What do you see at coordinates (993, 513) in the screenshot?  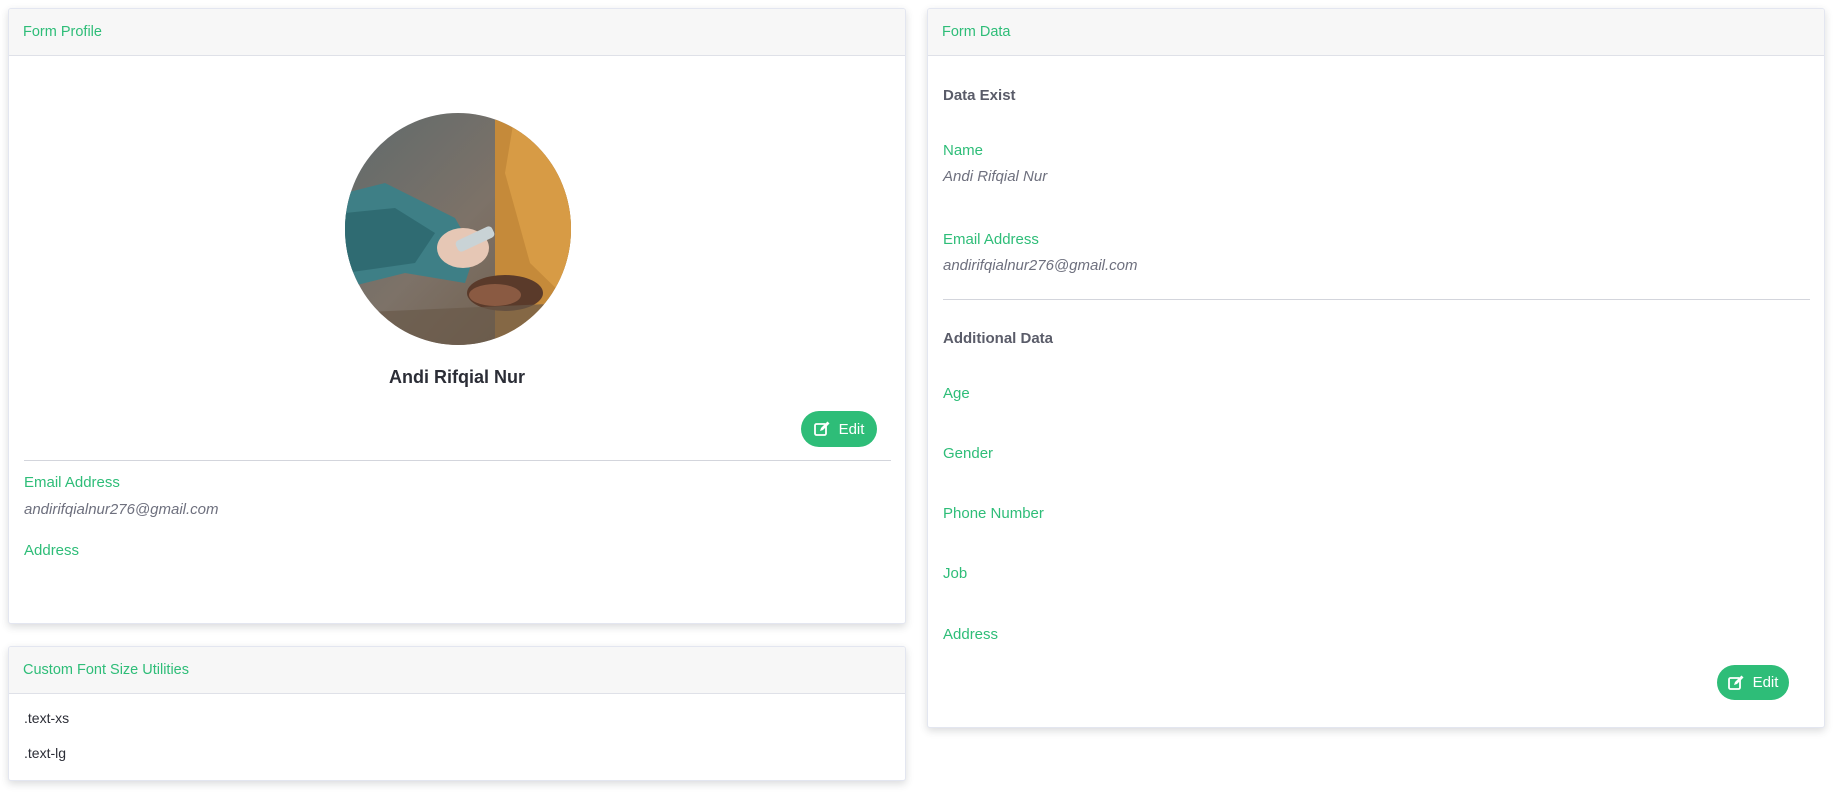 I see `phone-number-label: Phone Number` at bounding box center [993, 513].